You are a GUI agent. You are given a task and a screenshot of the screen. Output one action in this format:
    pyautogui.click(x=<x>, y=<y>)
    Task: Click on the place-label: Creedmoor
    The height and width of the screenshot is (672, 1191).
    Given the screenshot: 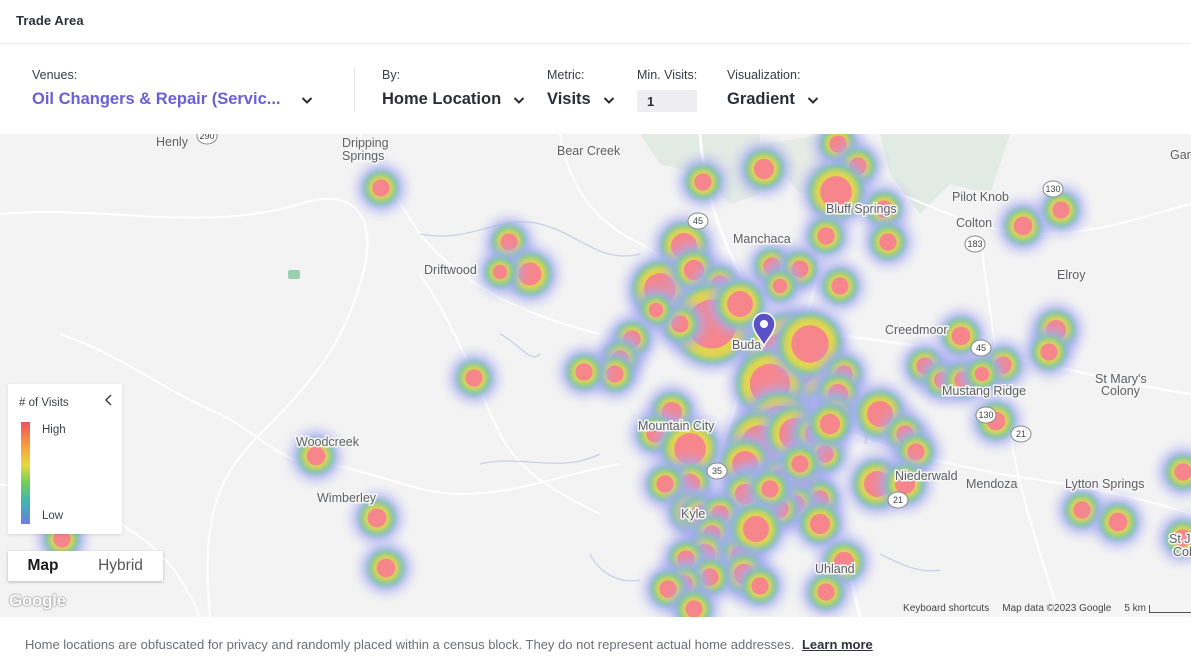 What is the action you would take?
    pyautogui.click(x=916, y=330)
    